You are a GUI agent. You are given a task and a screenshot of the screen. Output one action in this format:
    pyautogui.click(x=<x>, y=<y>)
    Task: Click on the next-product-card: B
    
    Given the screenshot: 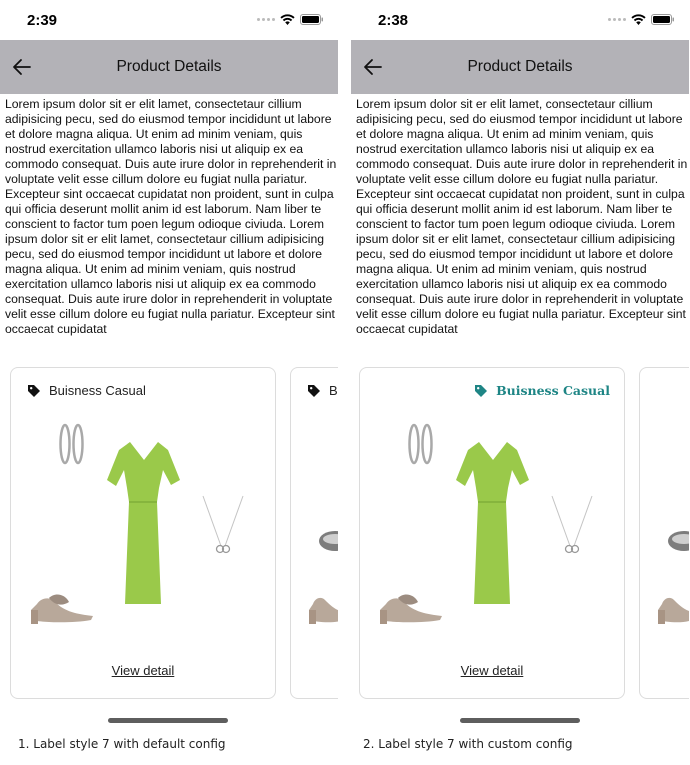 What is the action you would take?
    pyautogui.click(x=314, y=533)
    